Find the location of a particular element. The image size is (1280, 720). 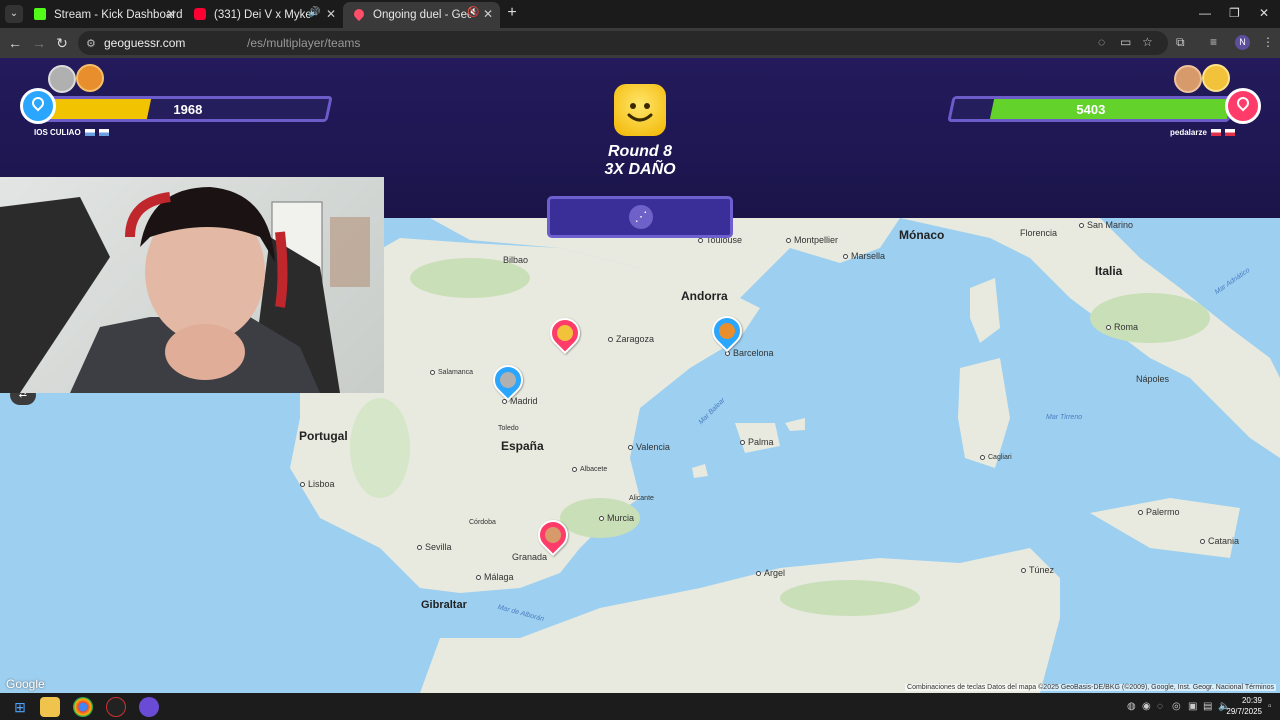

right-team-pin-icon is located at coordinates (1243, 106).